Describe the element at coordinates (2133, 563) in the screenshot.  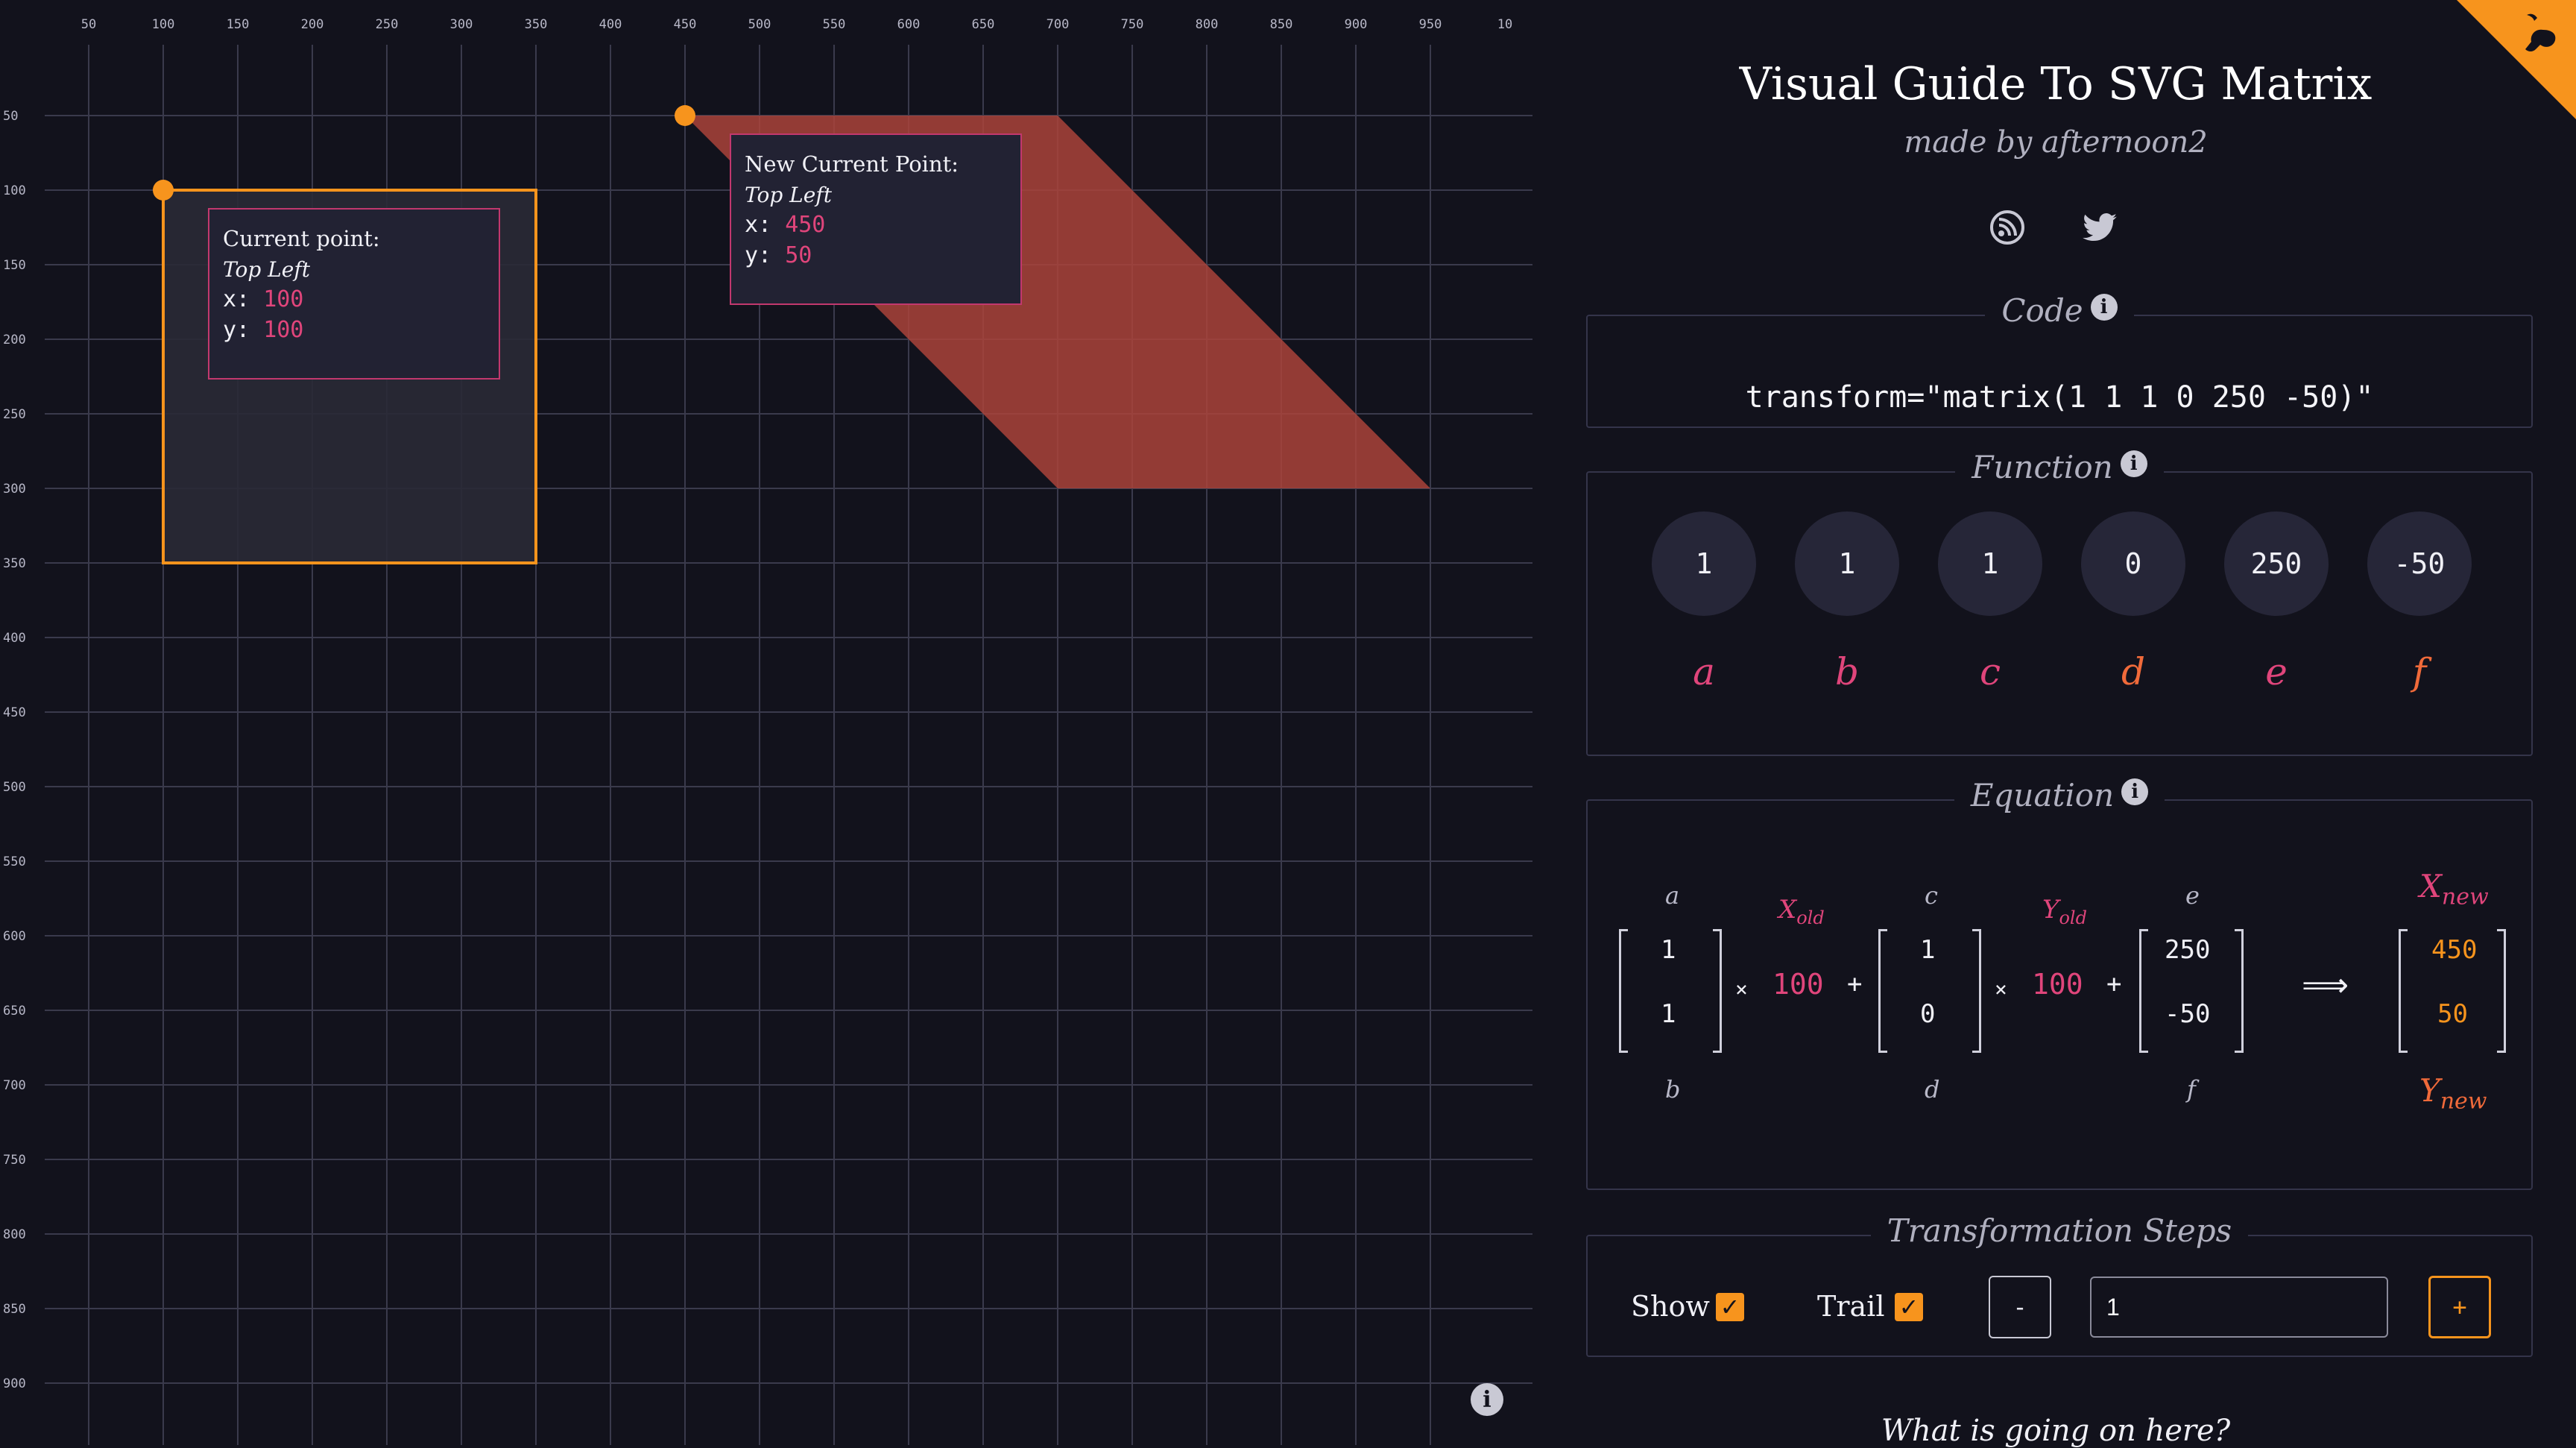
I see `param-d-input: 0` at that location.